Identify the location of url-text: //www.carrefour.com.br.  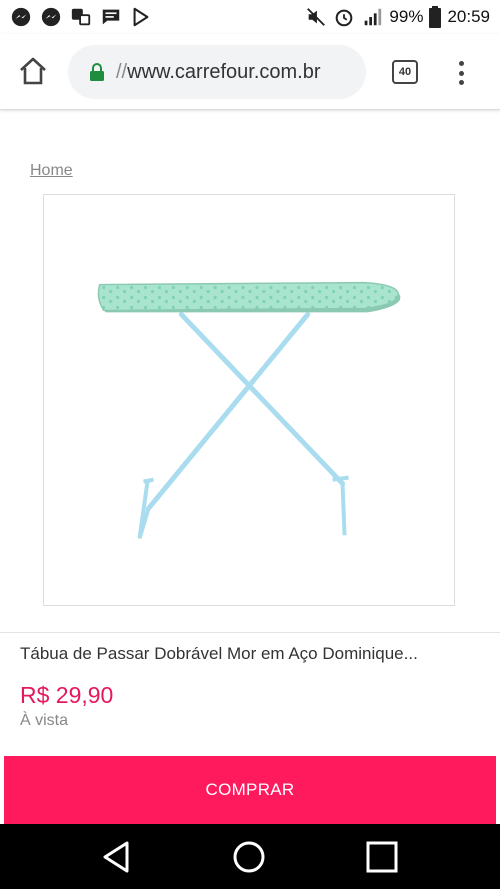
(218, 72).